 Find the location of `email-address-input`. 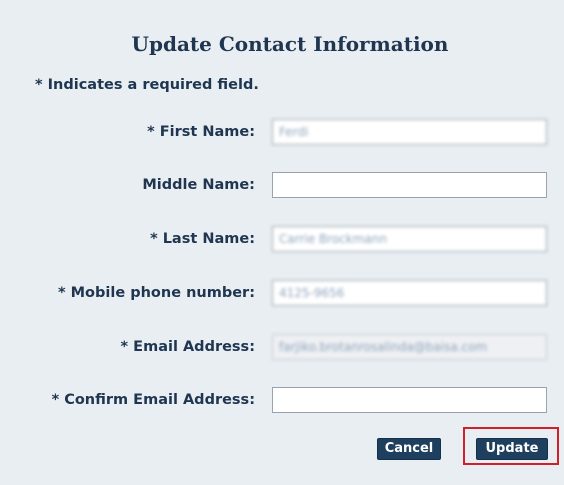

email-address-input is located at coordinates (409, 347).